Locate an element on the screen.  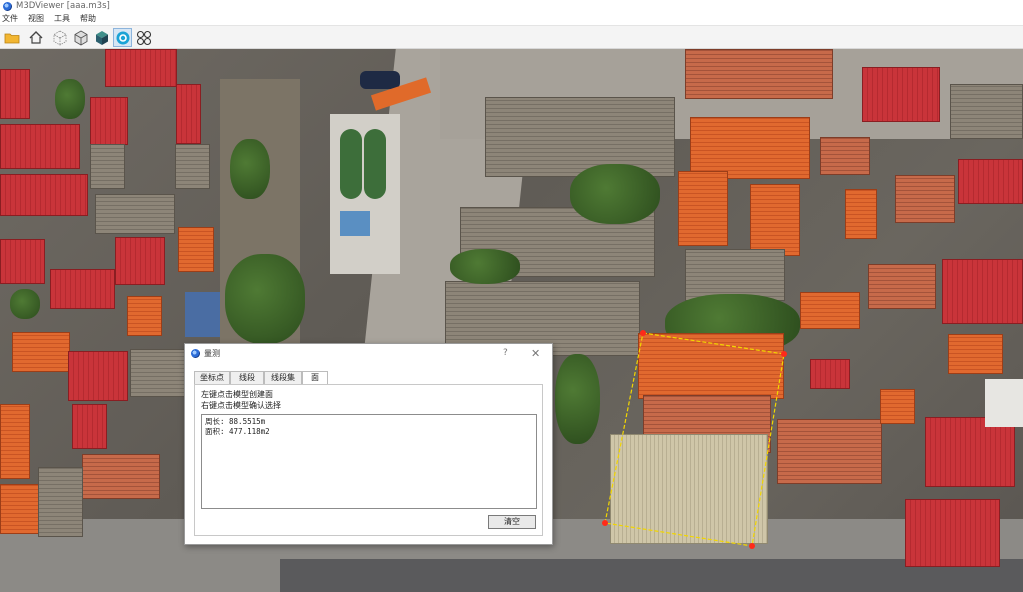
target-circle-icon is located at coordinates (122, 37).